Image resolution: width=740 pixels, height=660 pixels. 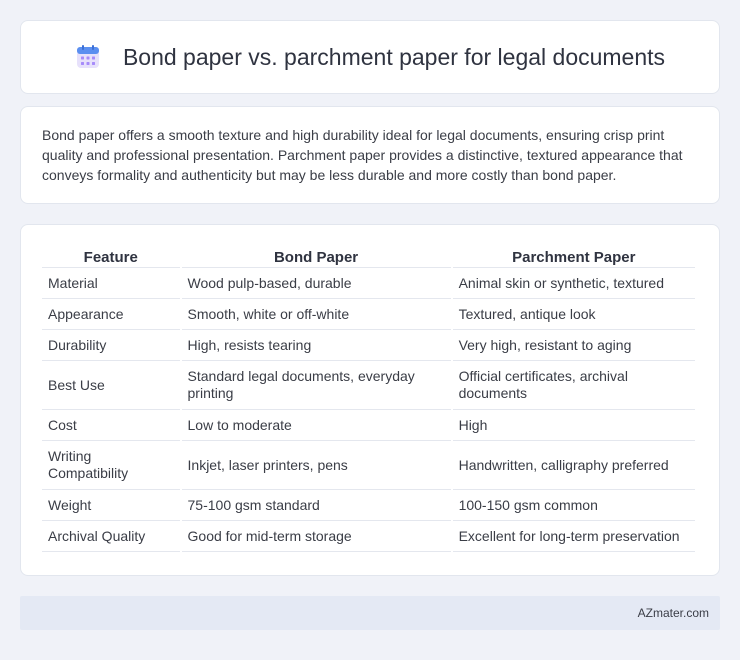 What do you see at coordinates (573, 465) in the screenshot?
I see `parchment-paper-cell: Handwritten, calligraphy preferred` at bounding box center [573, 465].